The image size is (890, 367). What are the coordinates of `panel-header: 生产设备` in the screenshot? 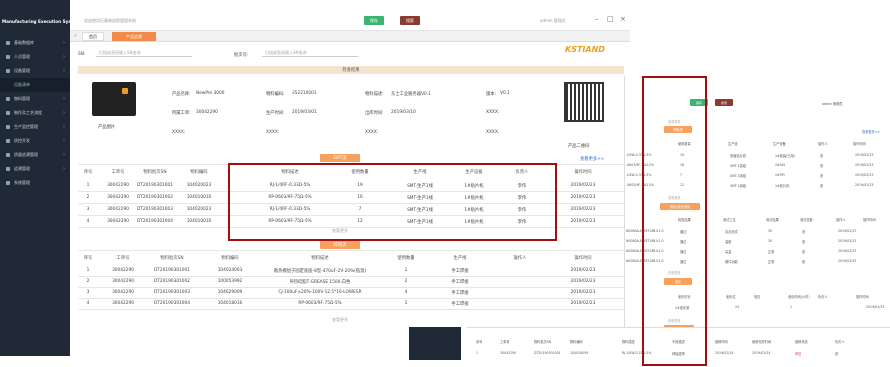 It's located at (779, 144).